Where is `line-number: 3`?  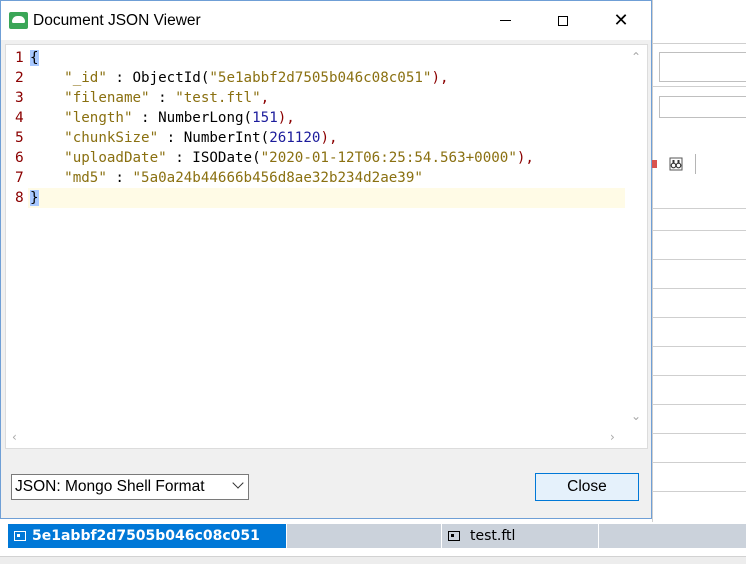 line-number: 3 is located at coordinates (19, 98).